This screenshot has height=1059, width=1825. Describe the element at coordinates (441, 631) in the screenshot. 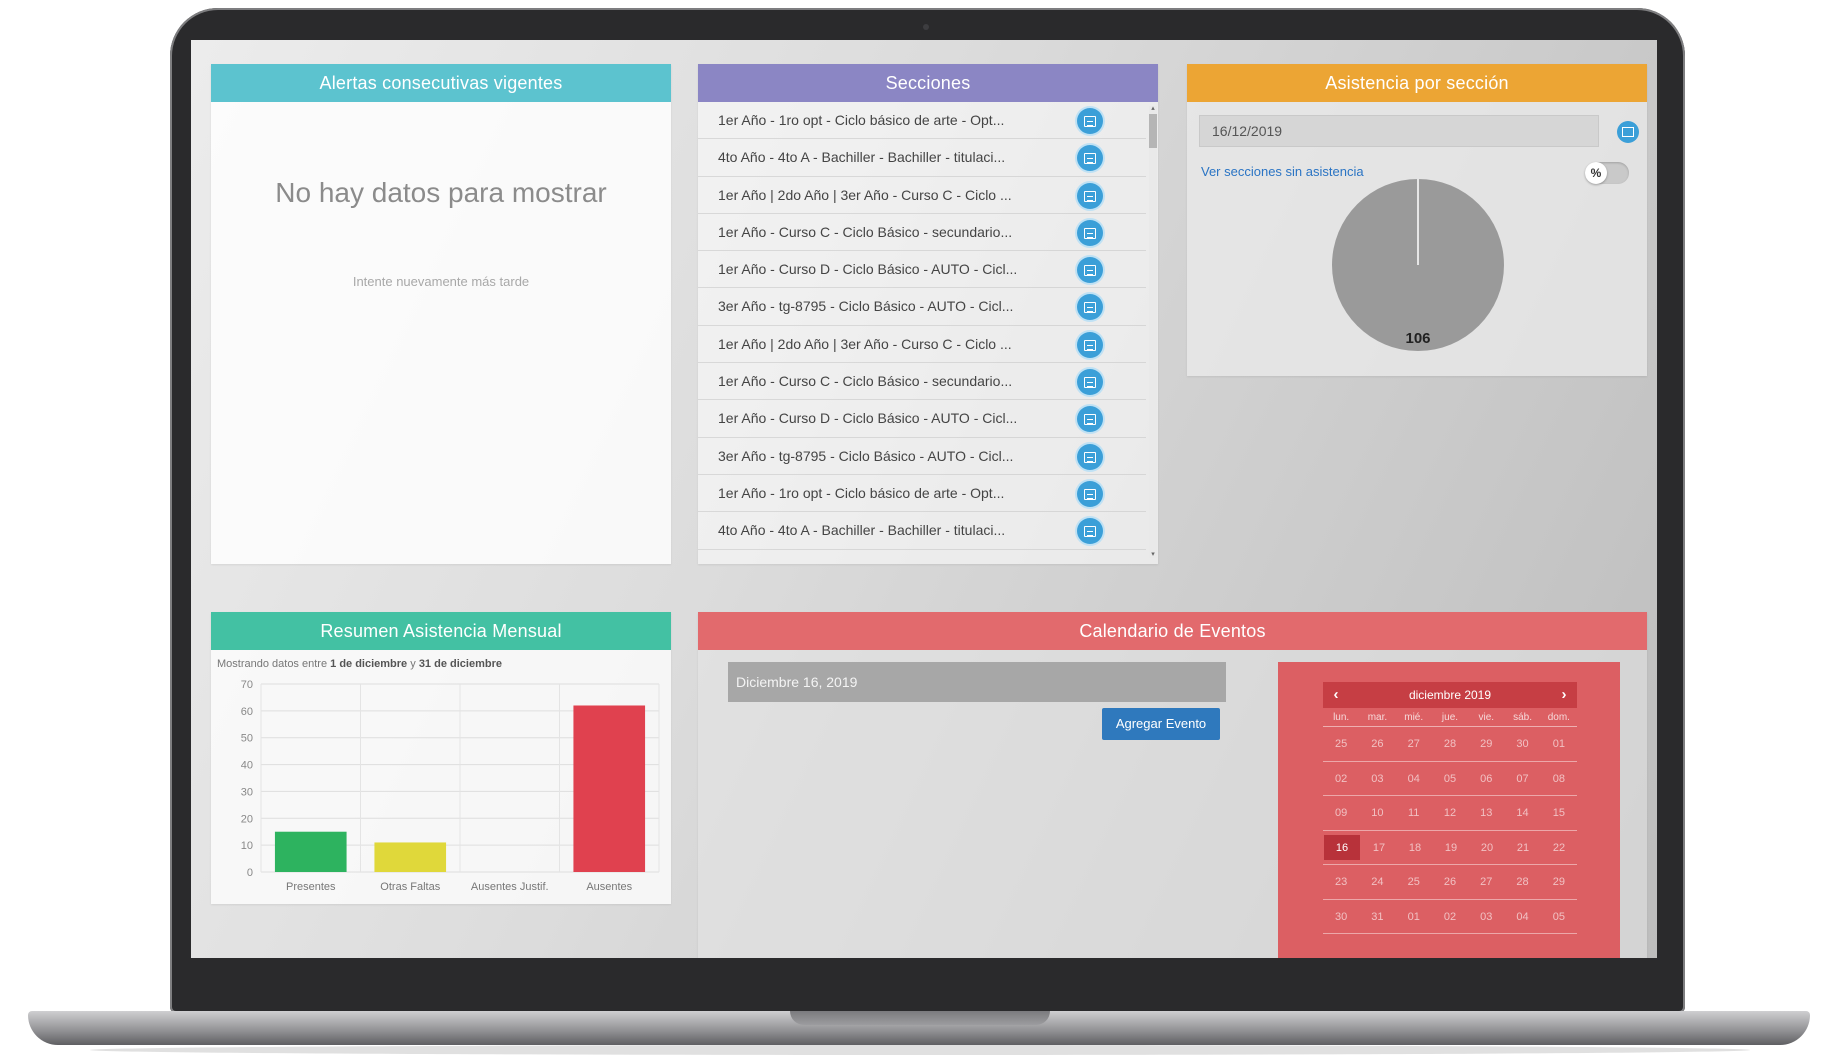

I see `monthly-summary-title: Resumen Asistencia Mensual` at that location.